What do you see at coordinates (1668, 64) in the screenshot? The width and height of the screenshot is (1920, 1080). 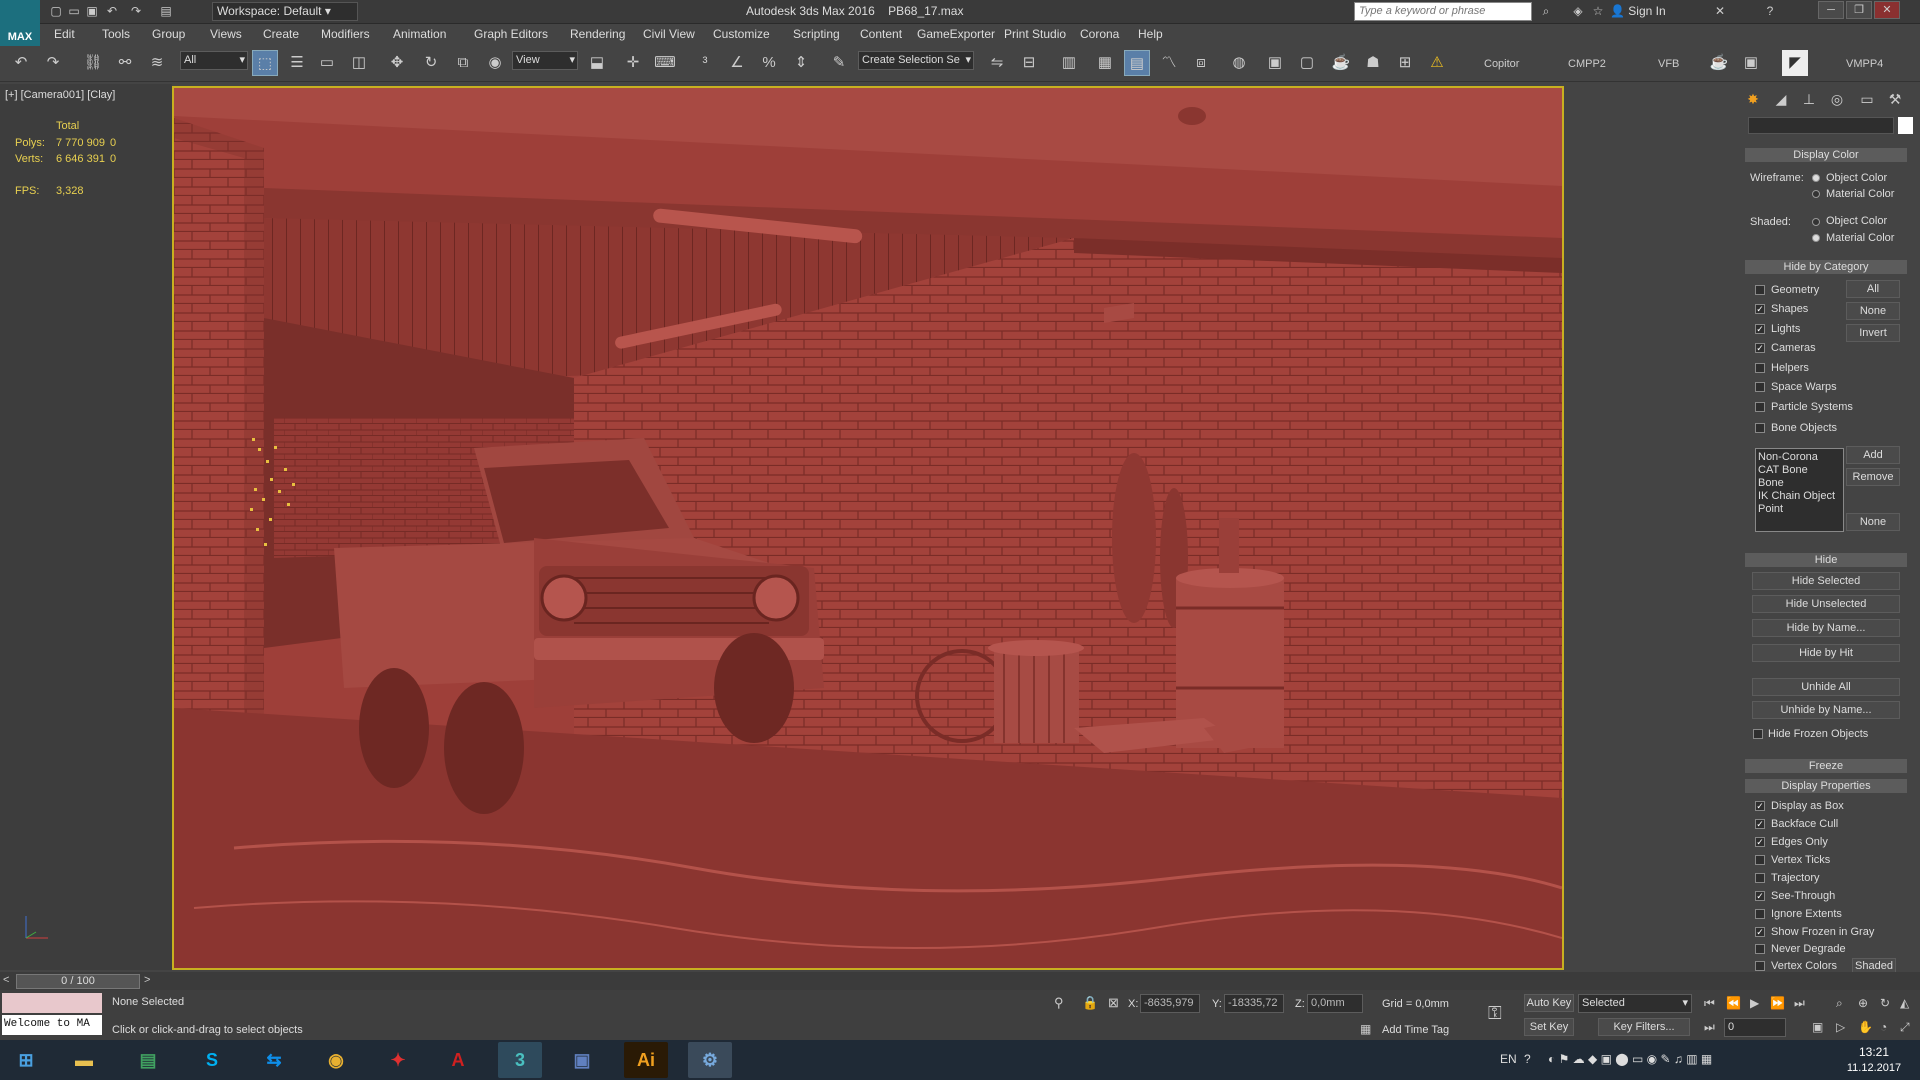 I see `vfb-button: VFB` at bounding box center [1668, 64].